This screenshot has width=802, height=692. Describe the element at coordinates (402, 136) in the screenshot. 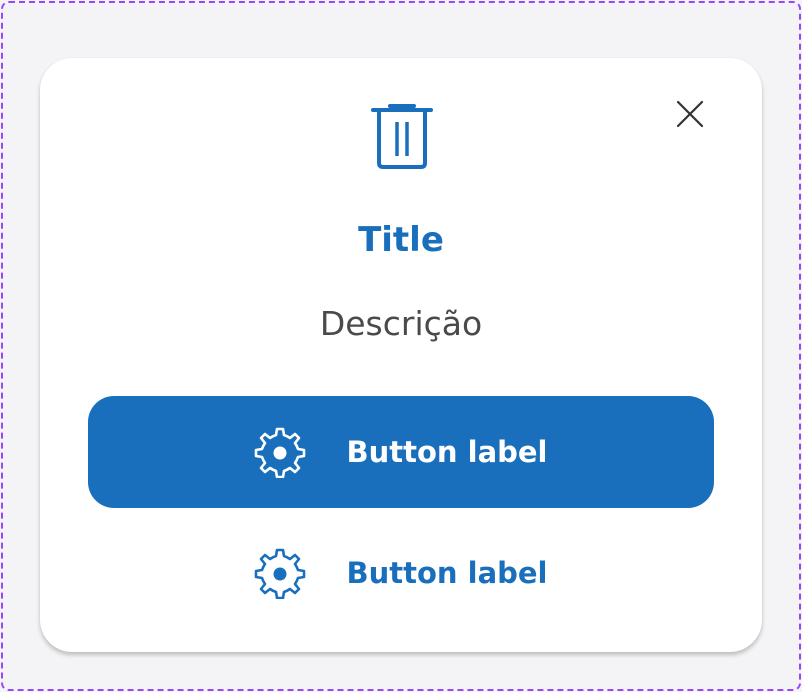

I see `trash-icon` at that location.